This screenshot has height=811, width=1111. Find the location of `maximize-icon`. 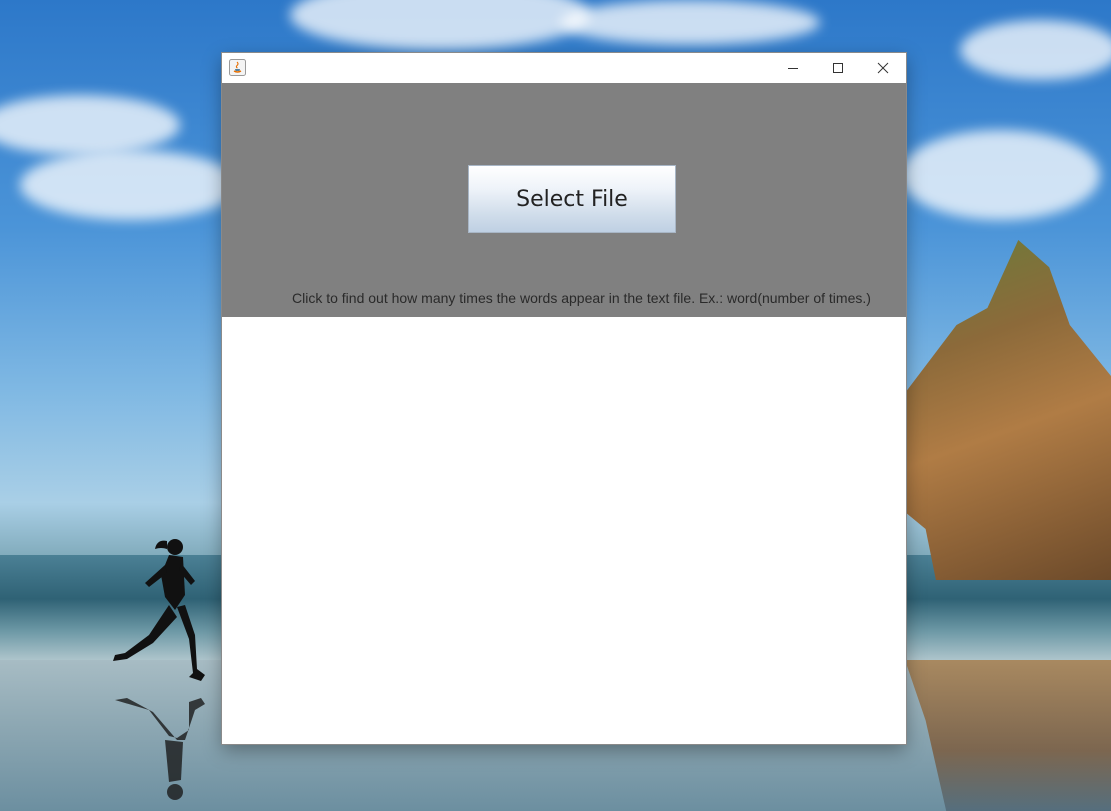

maximize-icon is located at coordinates (837, 68).